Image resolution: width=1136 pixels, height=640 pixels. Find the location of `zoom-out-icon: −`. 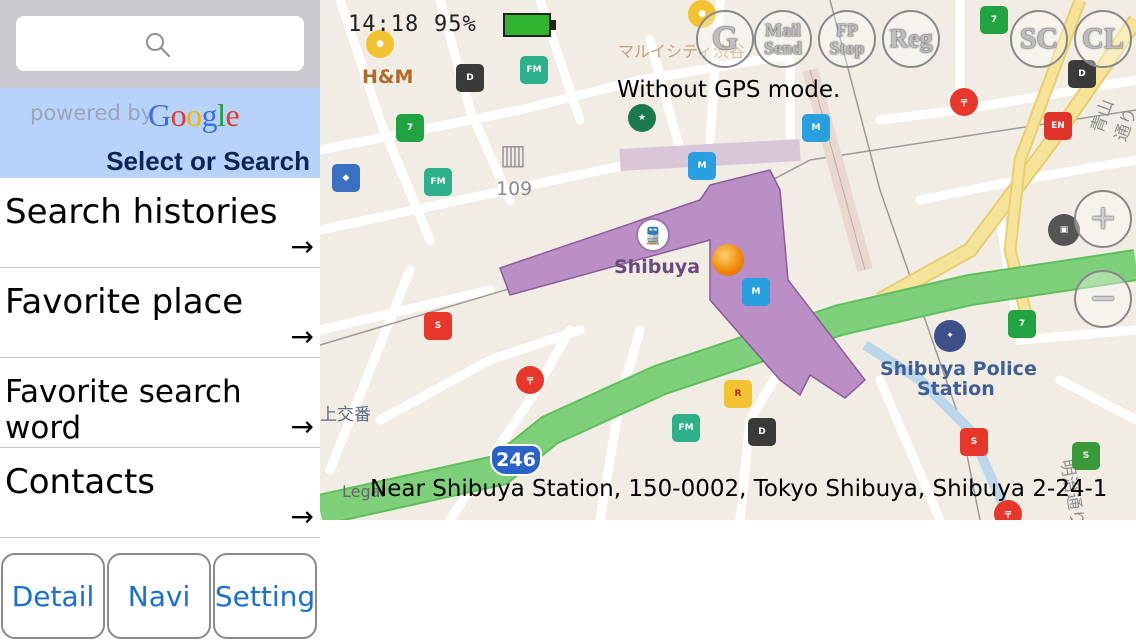

zoom-out-icon: − is located at coordinates (1103, 298).